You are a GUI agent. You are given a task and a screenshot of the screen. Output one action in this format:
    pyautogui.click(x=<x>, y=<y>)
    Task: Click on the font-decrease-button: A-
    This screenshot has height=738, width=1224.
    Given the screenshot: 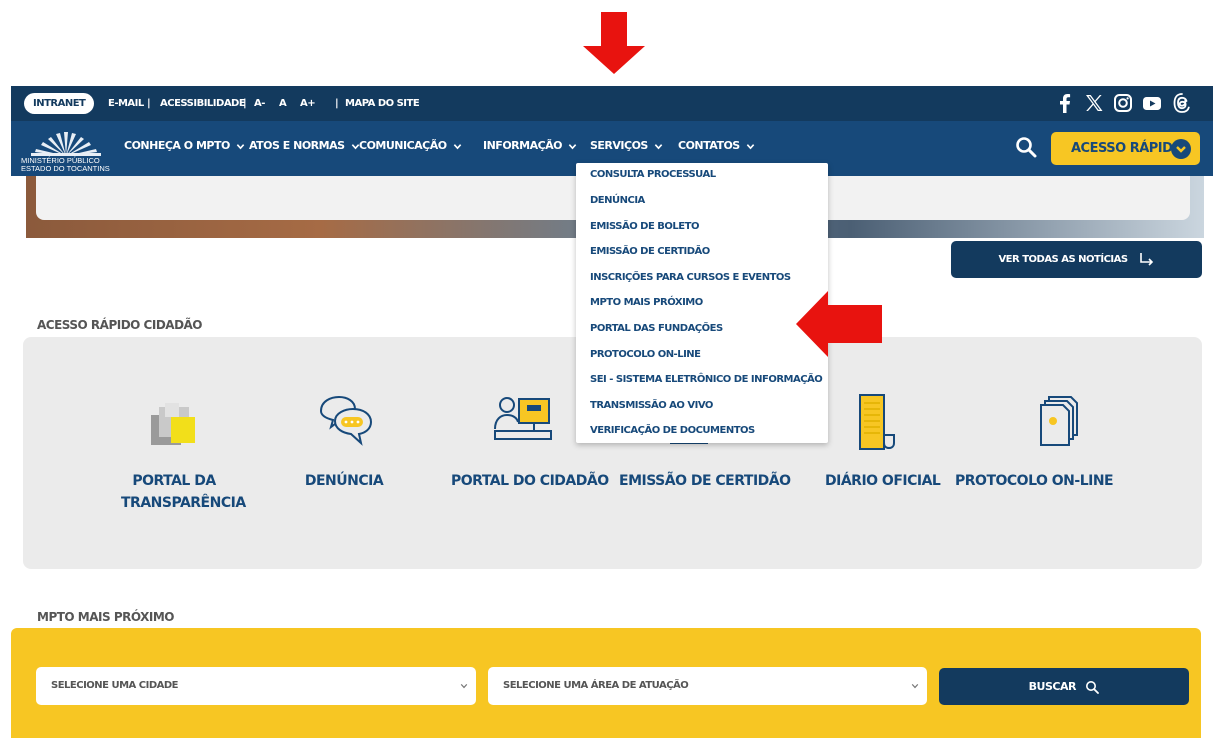 What is the action you would take?
    pyautogui.click(x=259, y=103)
    